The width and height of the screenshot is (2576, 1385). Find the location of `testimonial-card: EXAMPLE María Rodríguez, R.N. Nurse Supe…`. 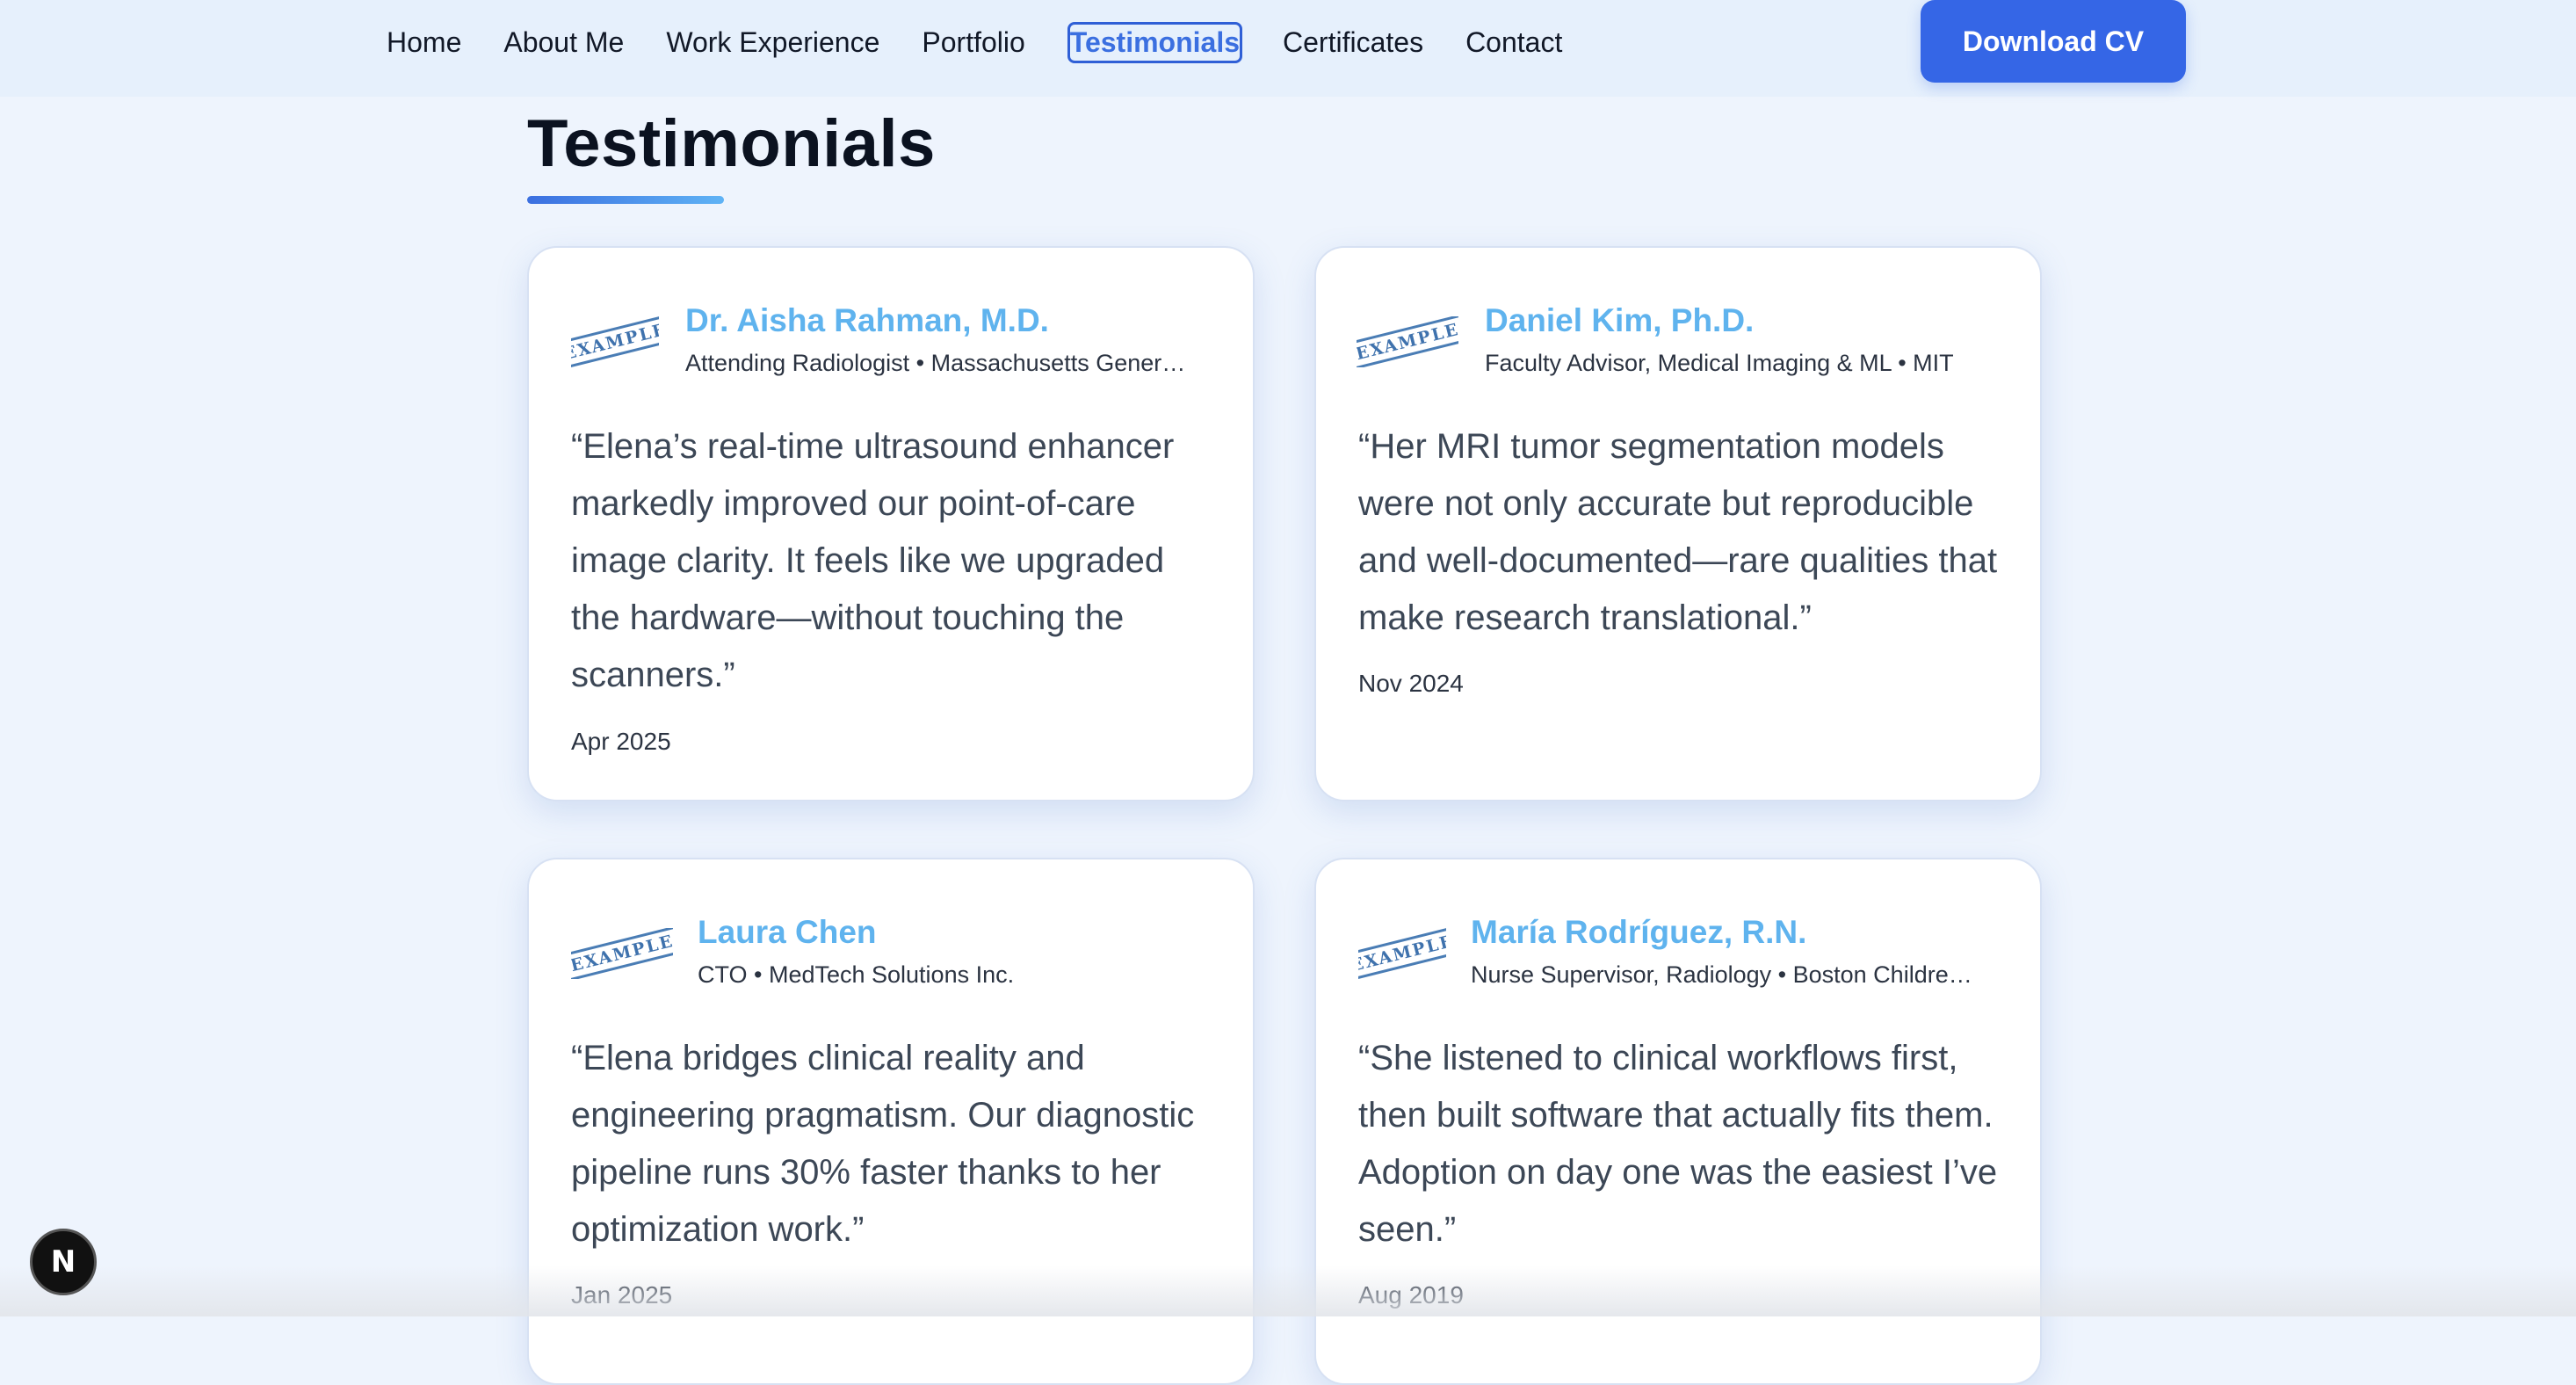

testimonial-card: EXAMPLE María Rodríguez, R.N. Nurse Supe… is located at coordinates (1678, 1121).